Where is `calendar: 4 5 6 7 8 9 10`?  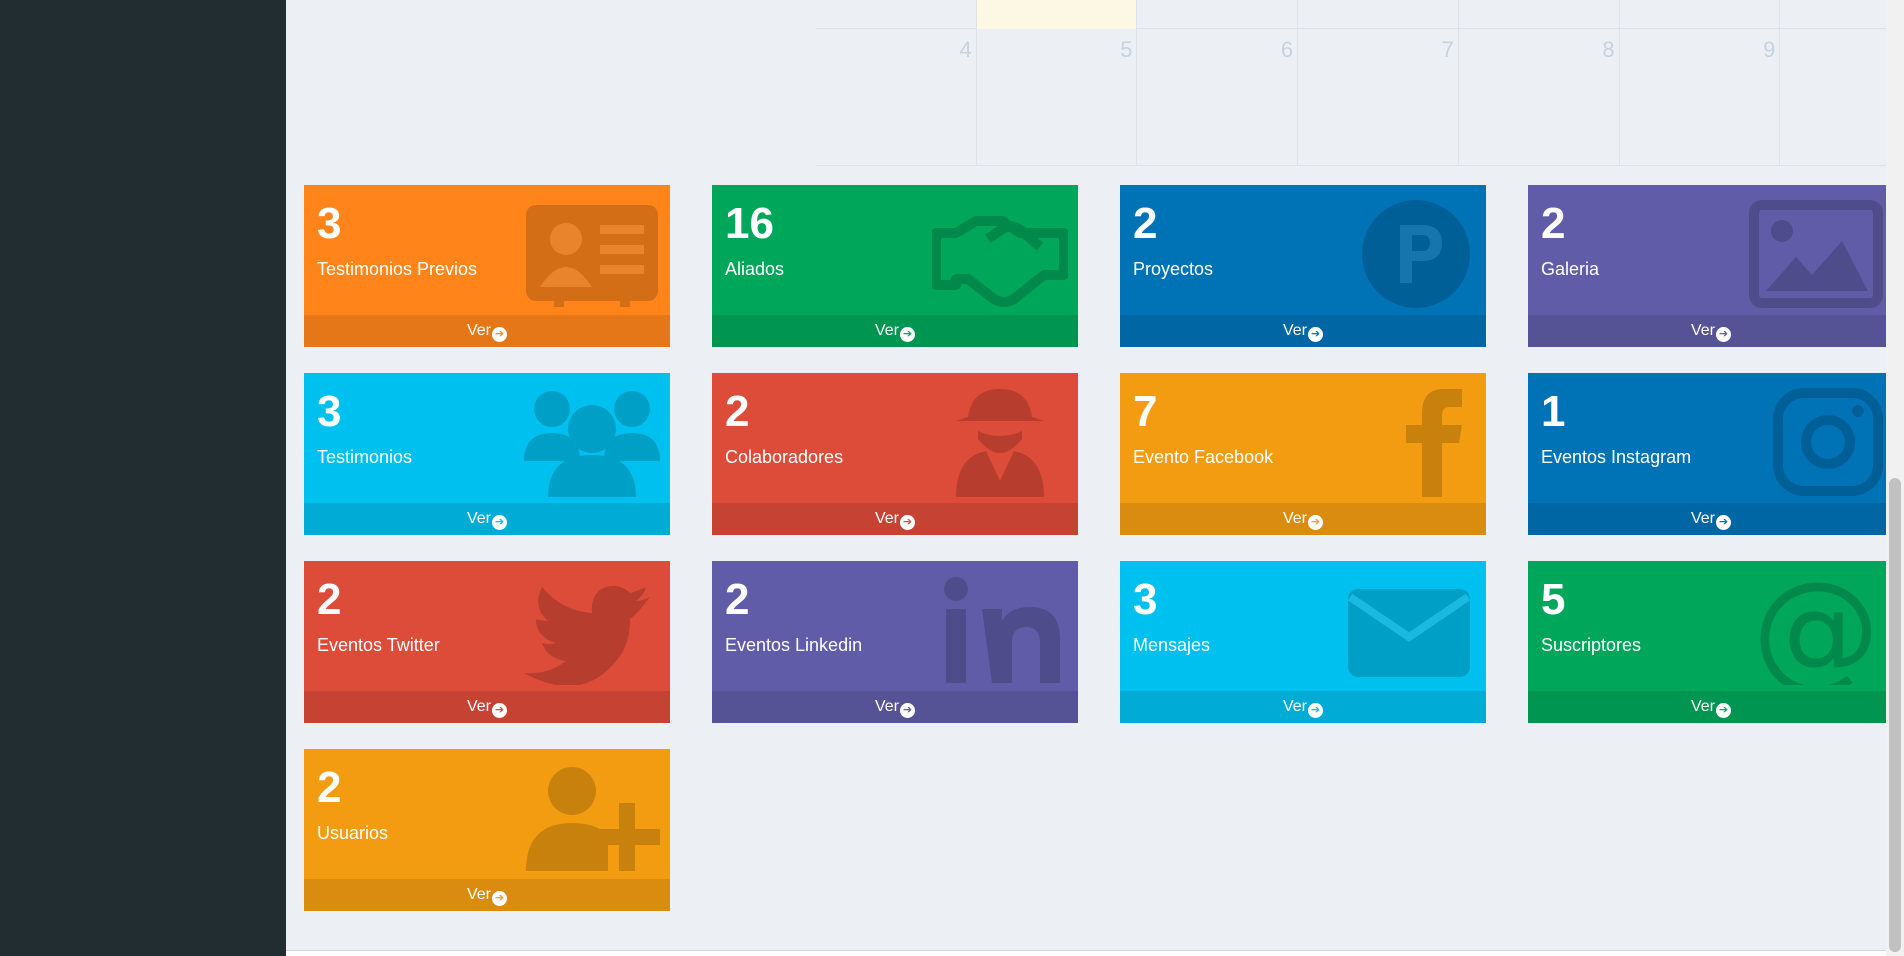
calendar: 4 5 6 7 8 9 10 is located at coordinates (1360, 83).